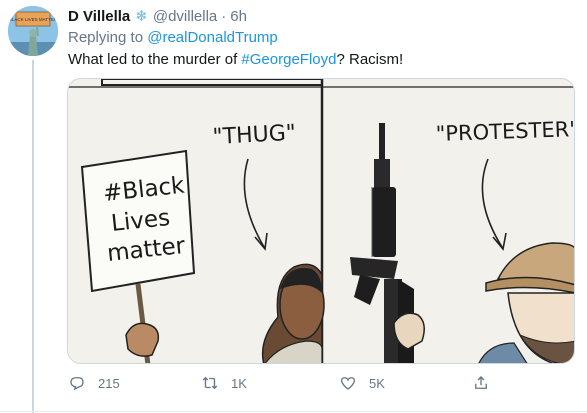 This screenshot has height=413, width=587. What do you see at coordinates (377, 383) in the screenshot?
I see `like-count: 5K` at bounding box center [377, 383].